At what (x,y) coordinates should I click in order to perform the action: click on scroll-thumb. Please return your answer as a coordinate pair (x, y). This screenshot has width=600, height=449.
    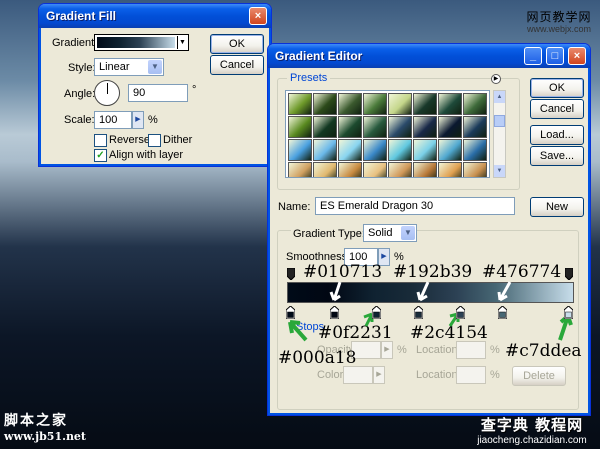
    Looking at the image, I should click on (499, 121).